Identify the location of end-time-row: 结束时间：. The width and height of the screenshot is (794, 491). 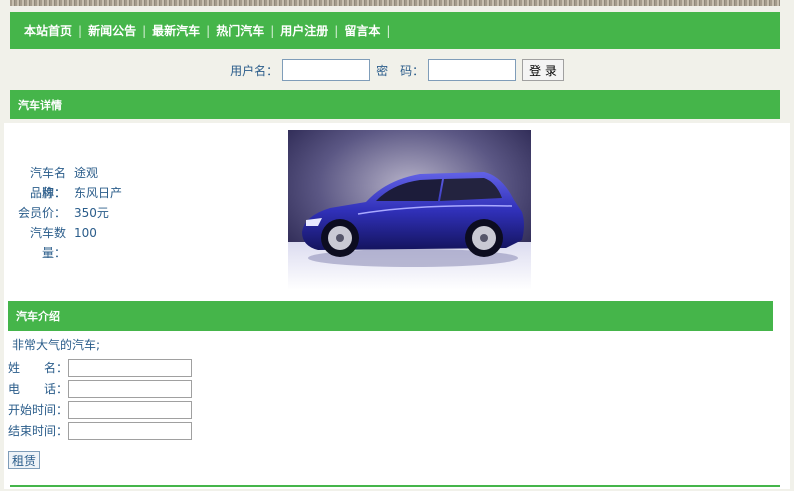
(100, 430).